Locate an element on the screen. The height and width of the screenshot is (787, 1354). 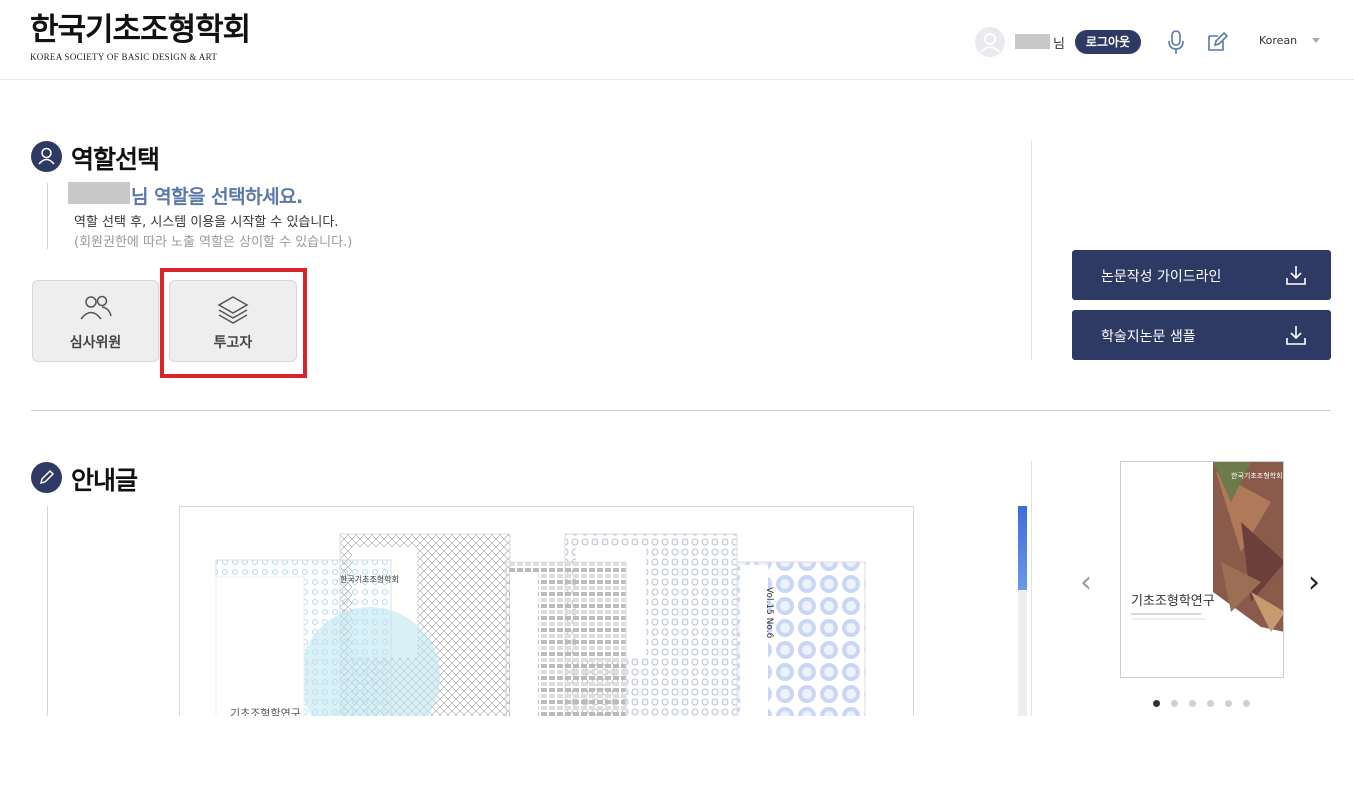
microphone-icon is located at coordinates (1176, 42).